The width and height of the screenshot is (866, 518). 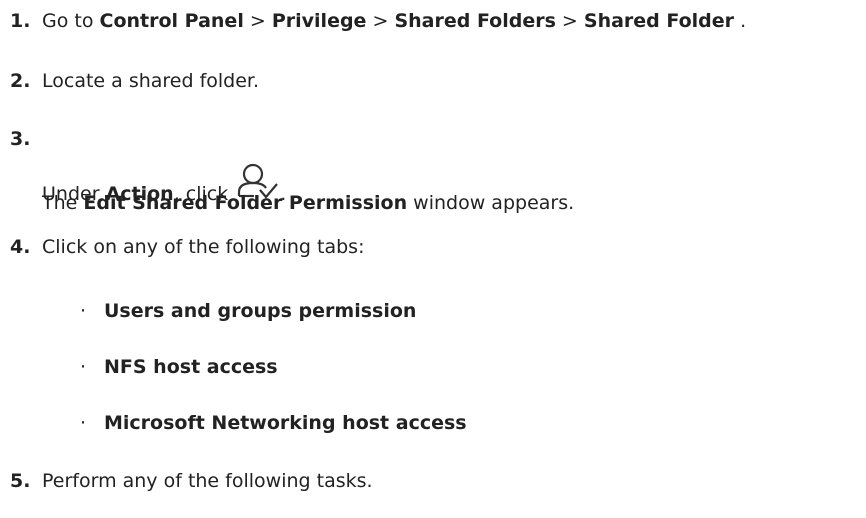 I want to click on text-the: The, so click(x=63, y=203).